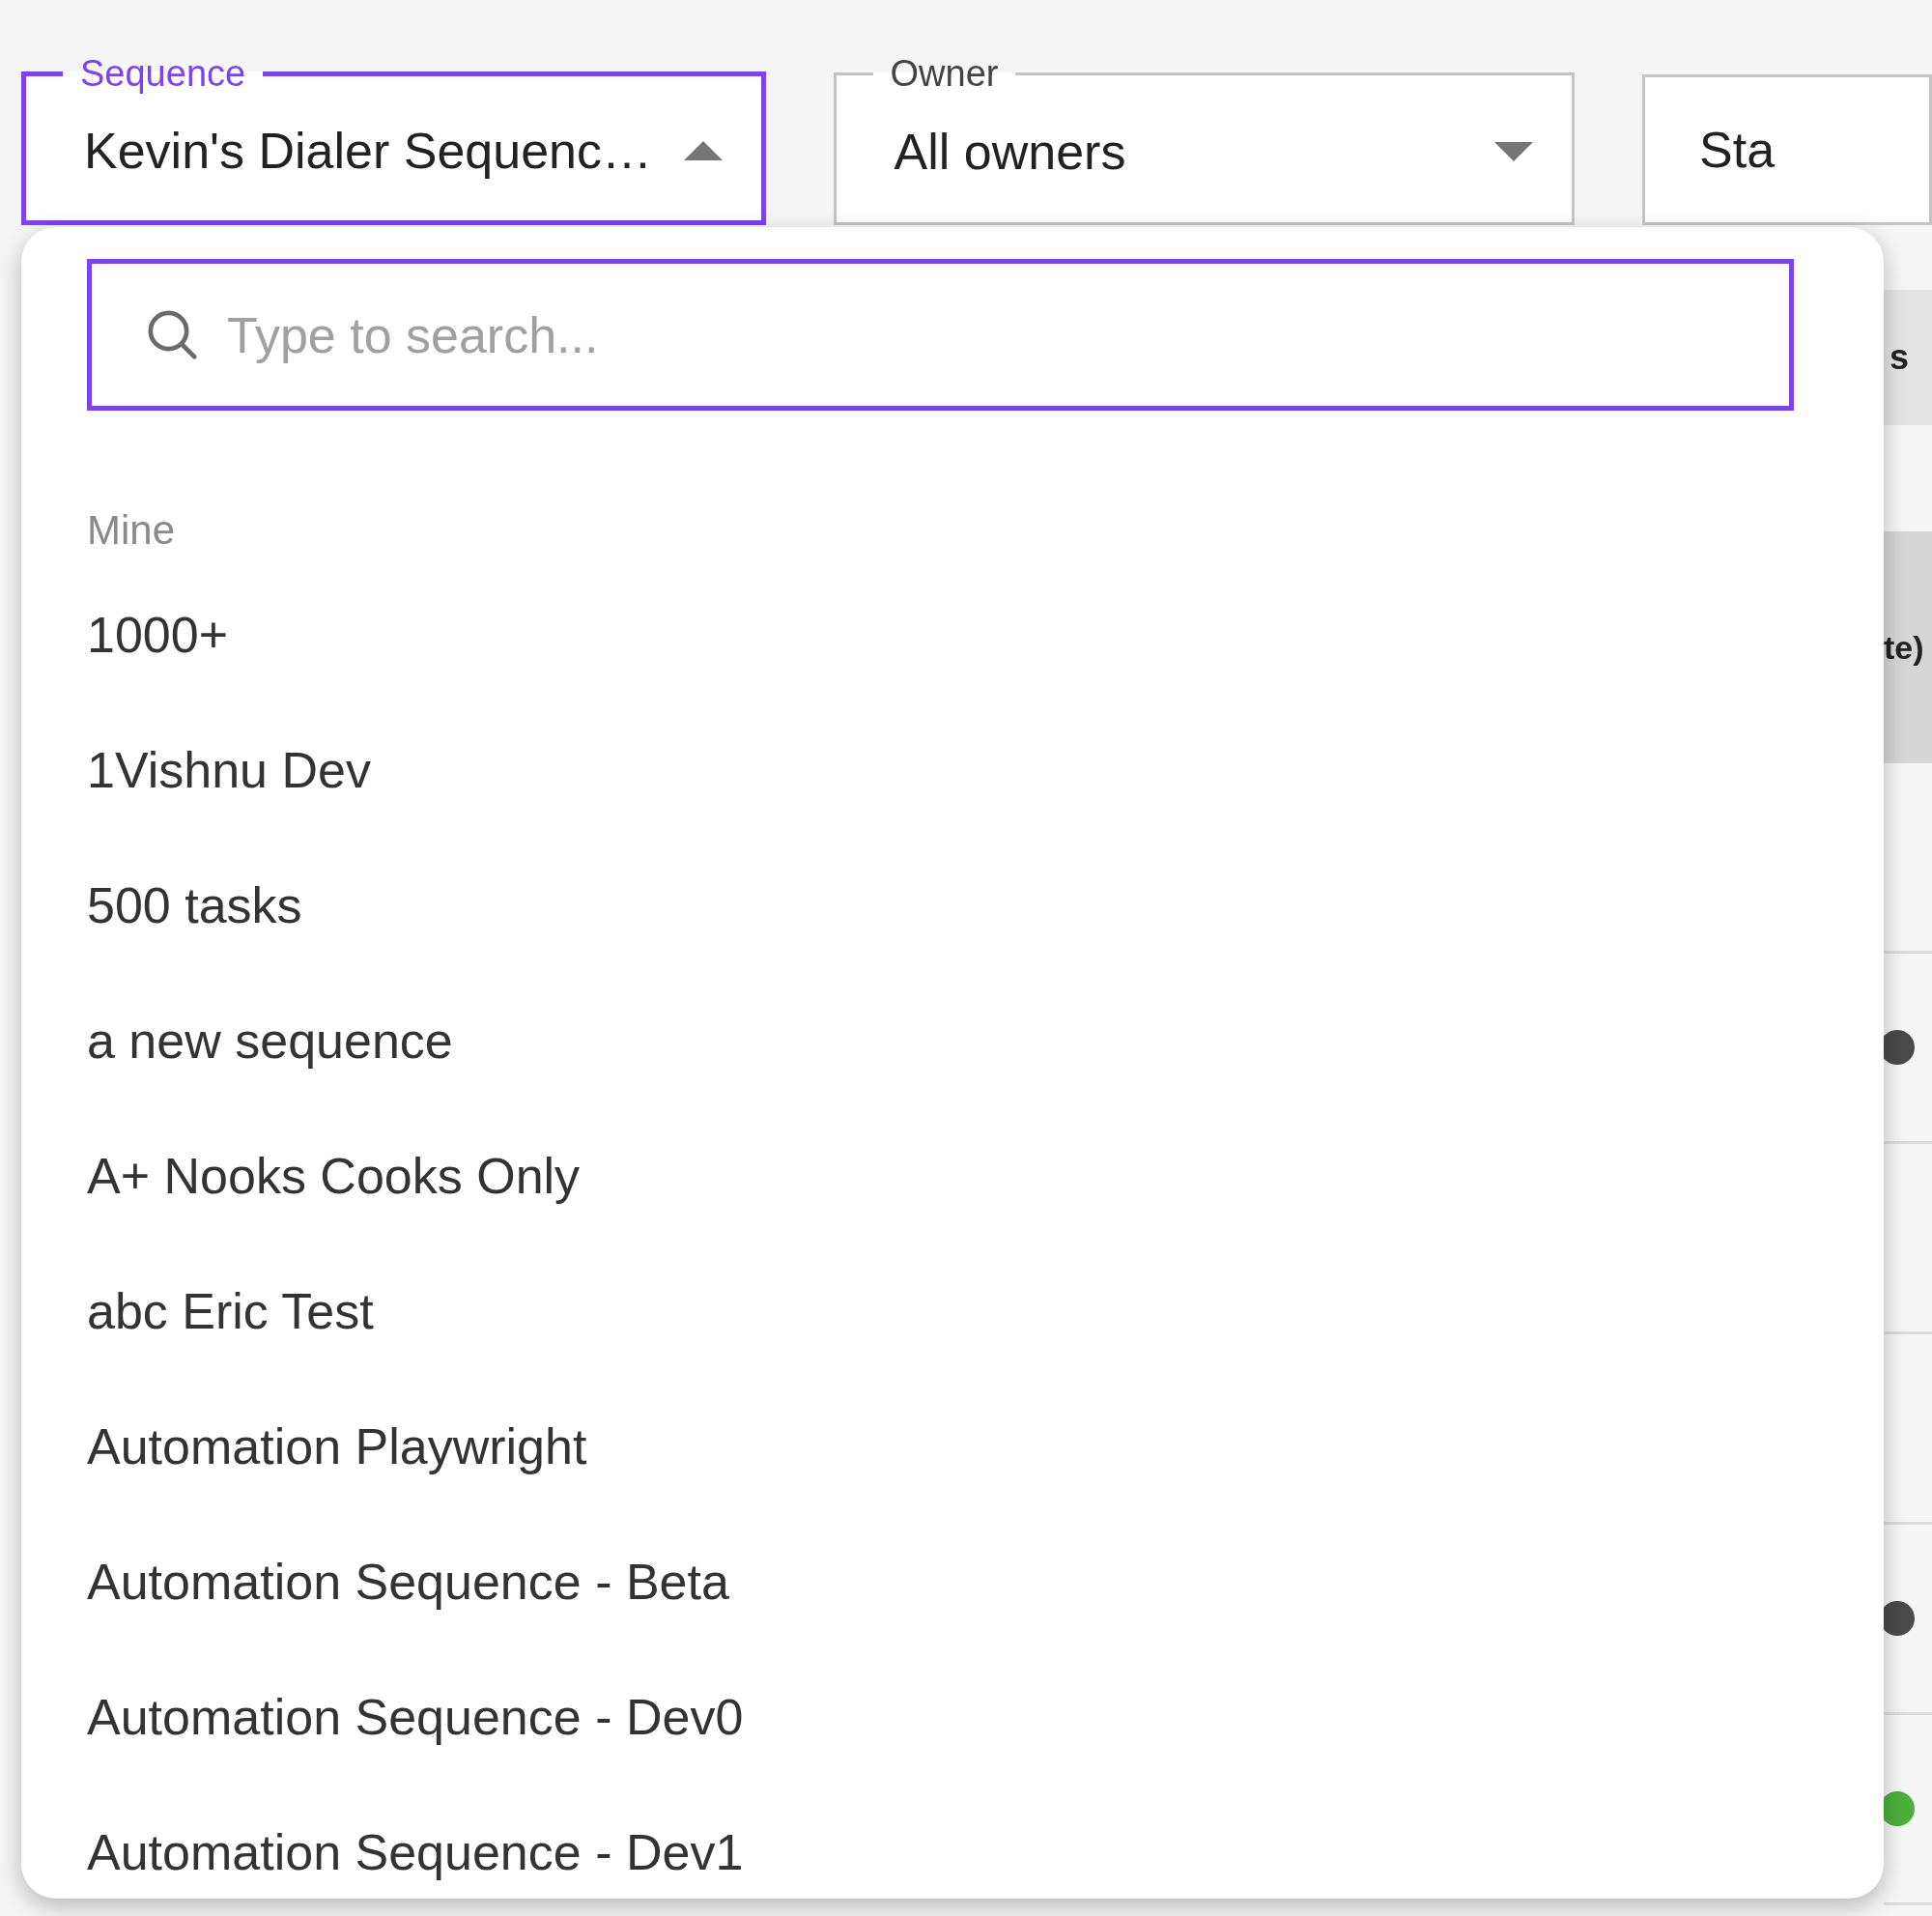  What do you see at coordinates (944, 74) in the screenshot?
I see `field-label: Owner` at bounding box center [944, 74].